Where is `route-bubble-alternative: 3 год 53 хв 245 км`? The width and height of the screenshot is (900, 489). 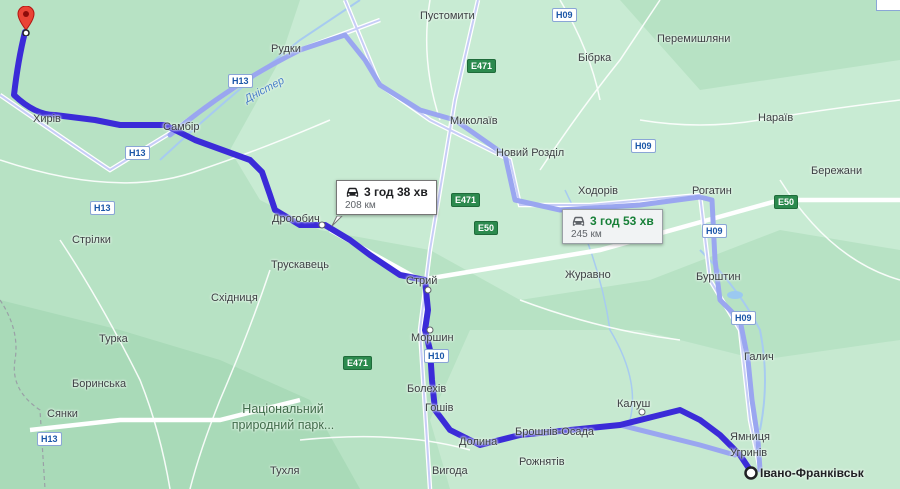
route-bubble-alternative: 3 год 53 хв 245 км is located at coordinates (612, 226).